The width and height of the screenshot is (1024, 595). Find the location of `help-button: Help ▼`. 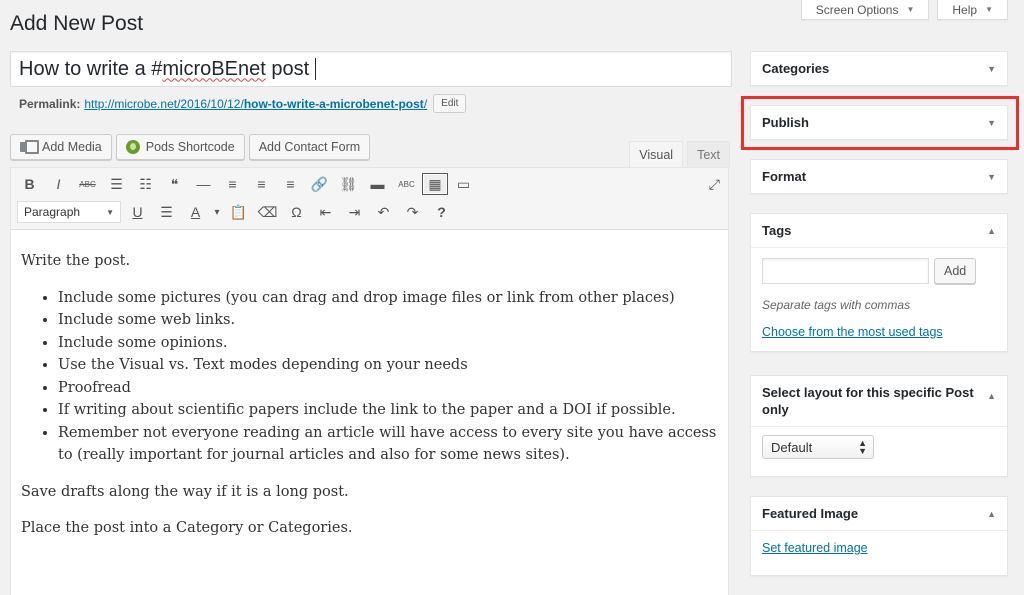

help-button: Help ▼ is located at coordinates (972, 10).